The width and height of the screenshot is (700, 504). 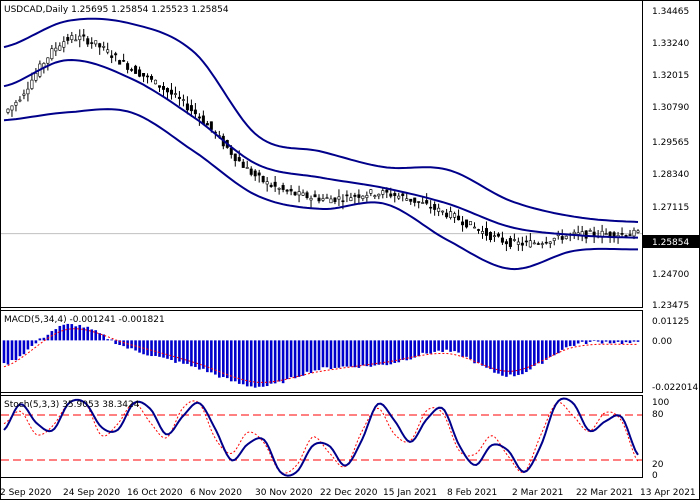 What do you see at coordinates (670, 108) in the screenshot?
I see `price-tick: 1.30790` at bounding box center [670, 108].